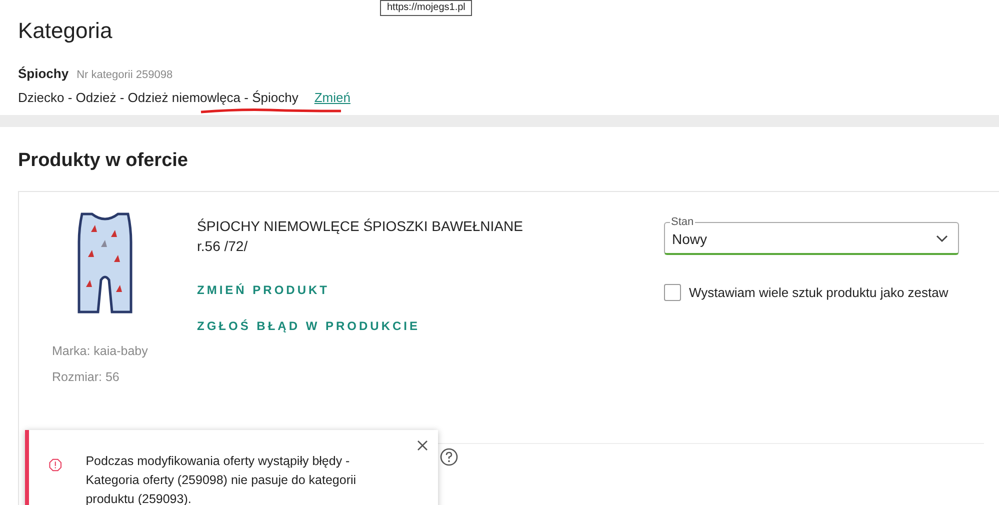 The width and height of the screenshot is (999, 505). What do you see at coordinates (222, 479) in the screenshot?
I see `toast-message: Podczas modyfikowania oferty wystąpiły błędy - Kategoria oferty (259098) nie pasuje do kategorii produktu (259093).` at bounding box center [222, 479].